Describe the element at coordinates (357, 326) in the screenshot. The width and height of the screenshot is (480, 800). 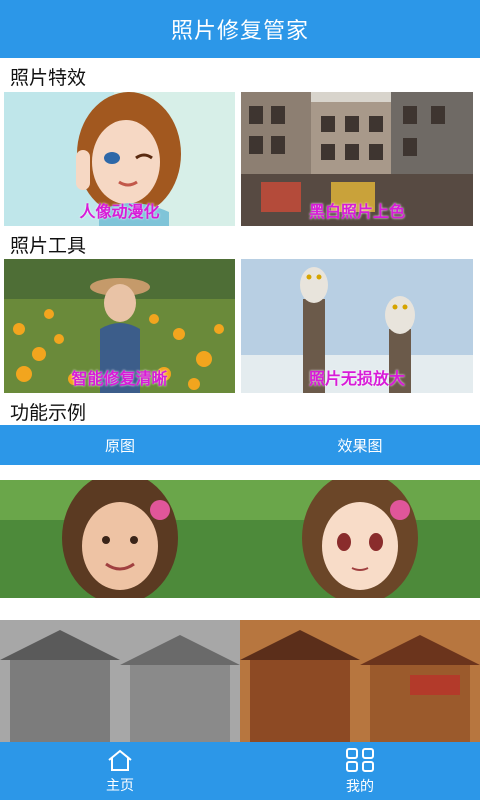
I see `card-lossless-enlarge: 照片无损放大` at that location.